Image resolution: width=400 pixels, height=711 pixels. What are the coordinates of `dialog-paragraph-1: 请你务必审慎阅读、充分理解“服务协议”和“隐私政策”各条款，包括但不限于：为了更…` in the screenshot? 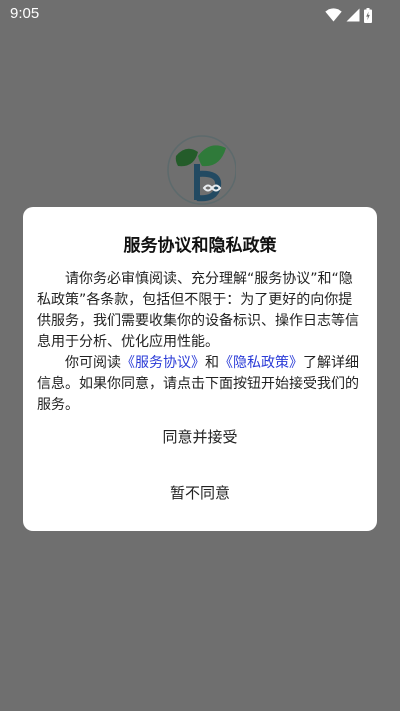 It's located at (198, 310).